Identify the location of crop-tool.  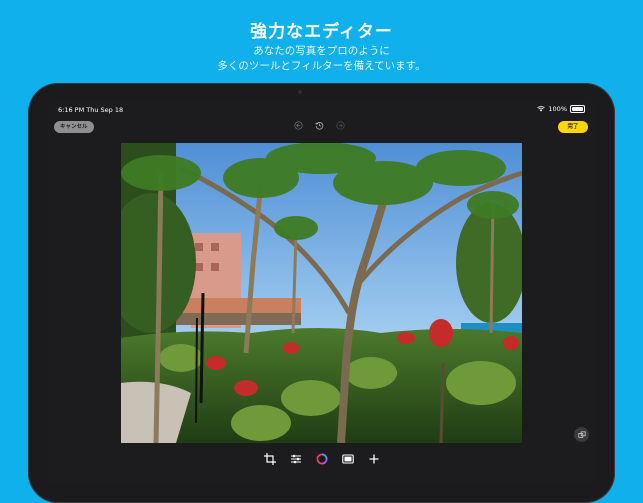
(270, 459).